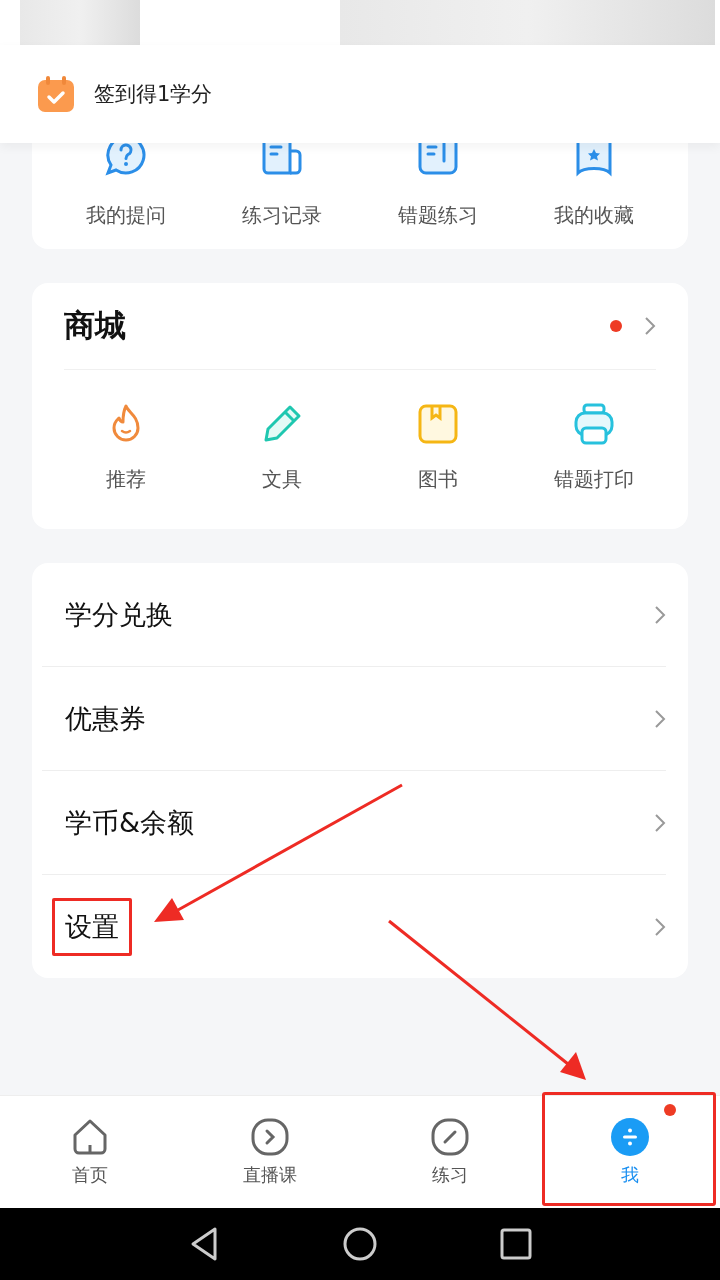 This screenshot has width=720, height=1280. I want to click on tab: 练习, so click(450, 1152).